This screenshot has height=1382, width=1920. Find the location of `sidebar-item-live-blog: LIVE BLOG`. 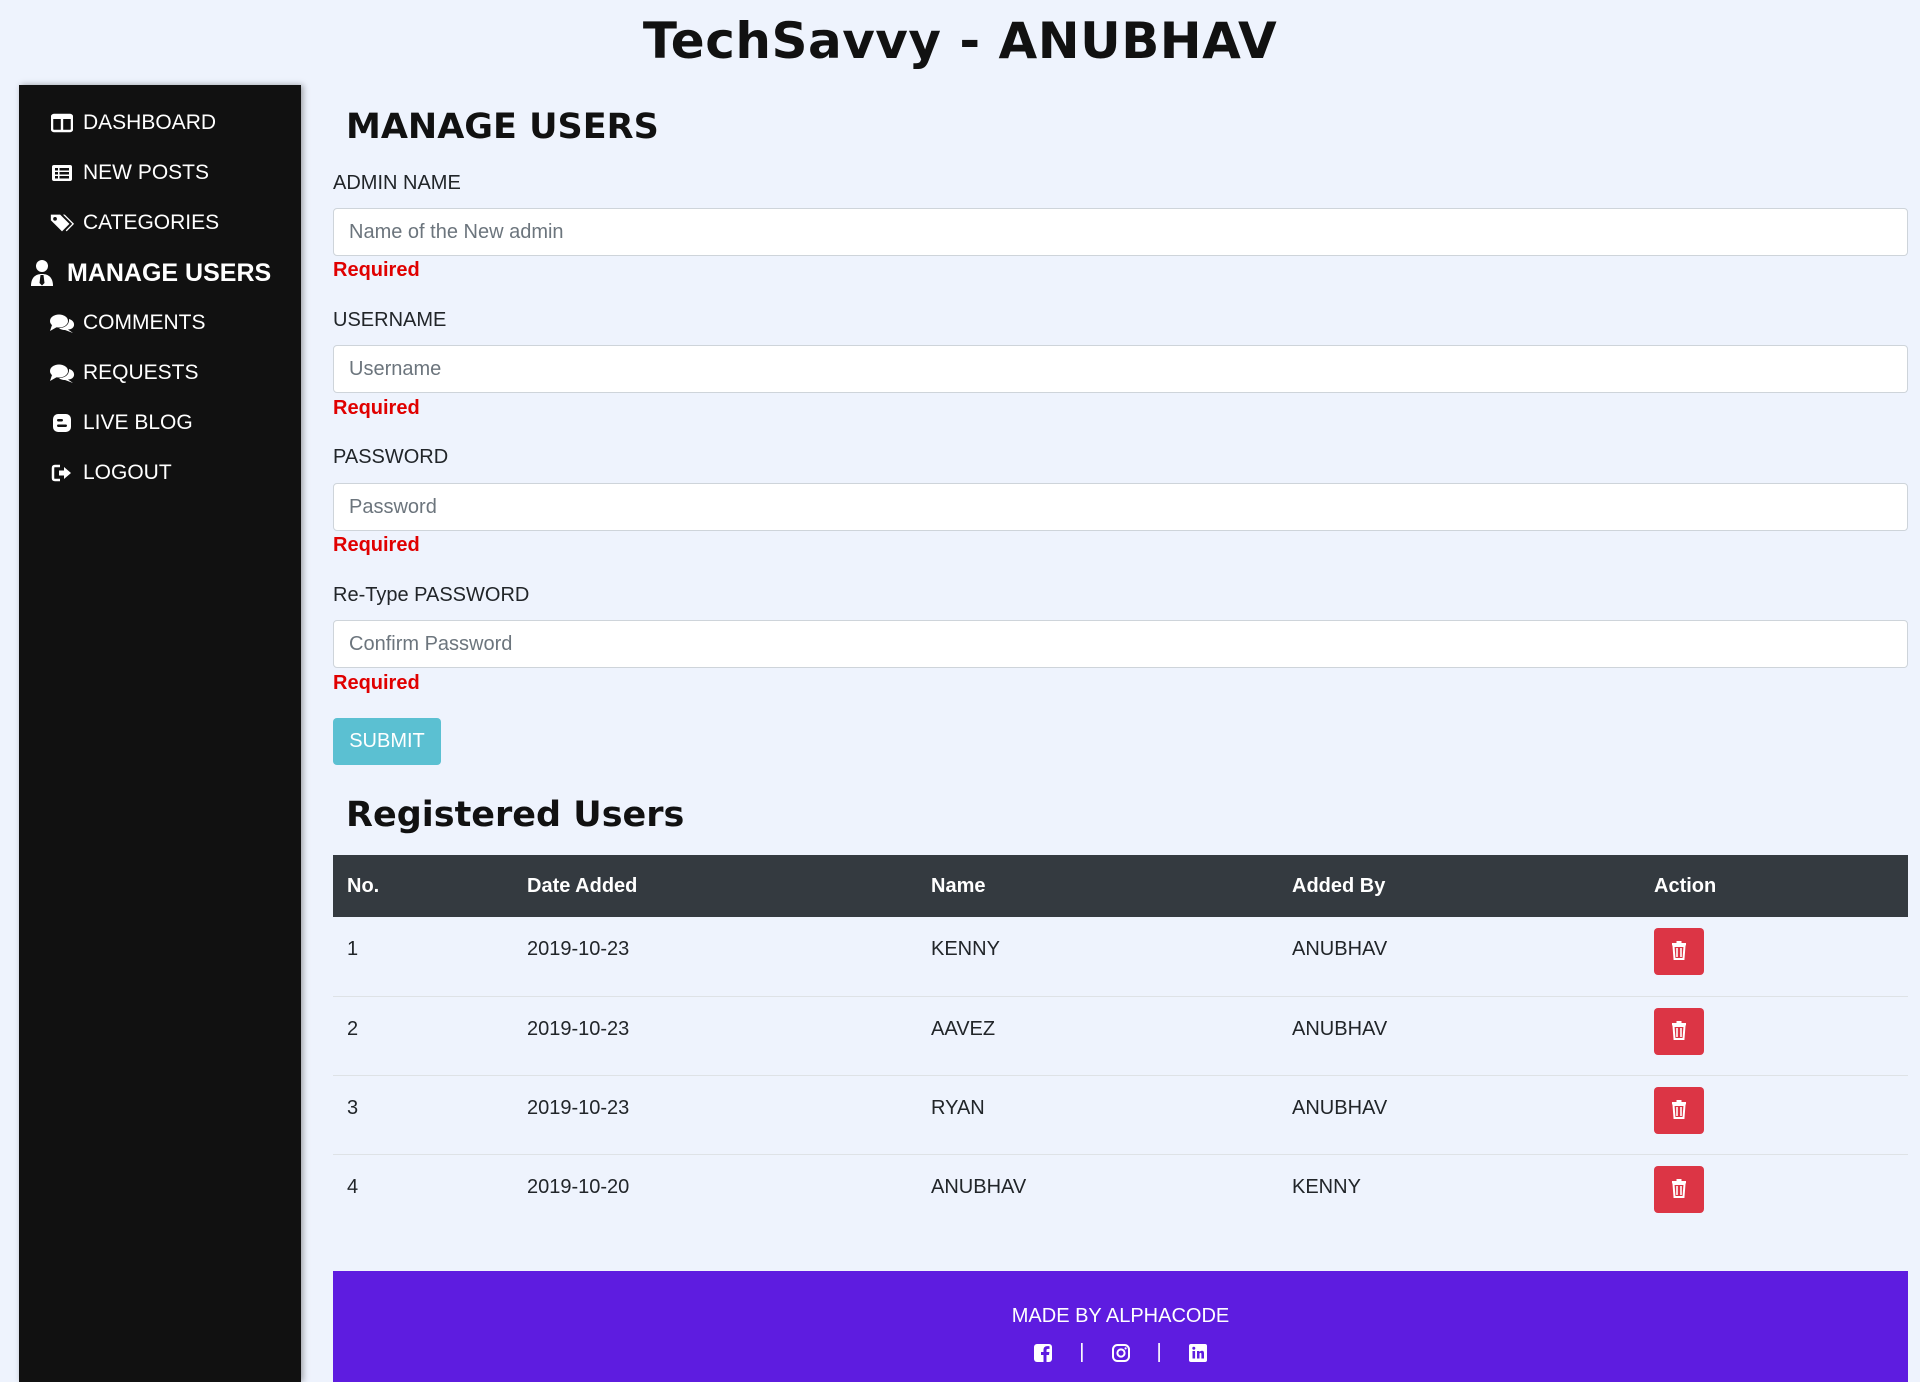

sidebar-item-live-blog: LIVE BLOG is located at coordinates (121, 423).